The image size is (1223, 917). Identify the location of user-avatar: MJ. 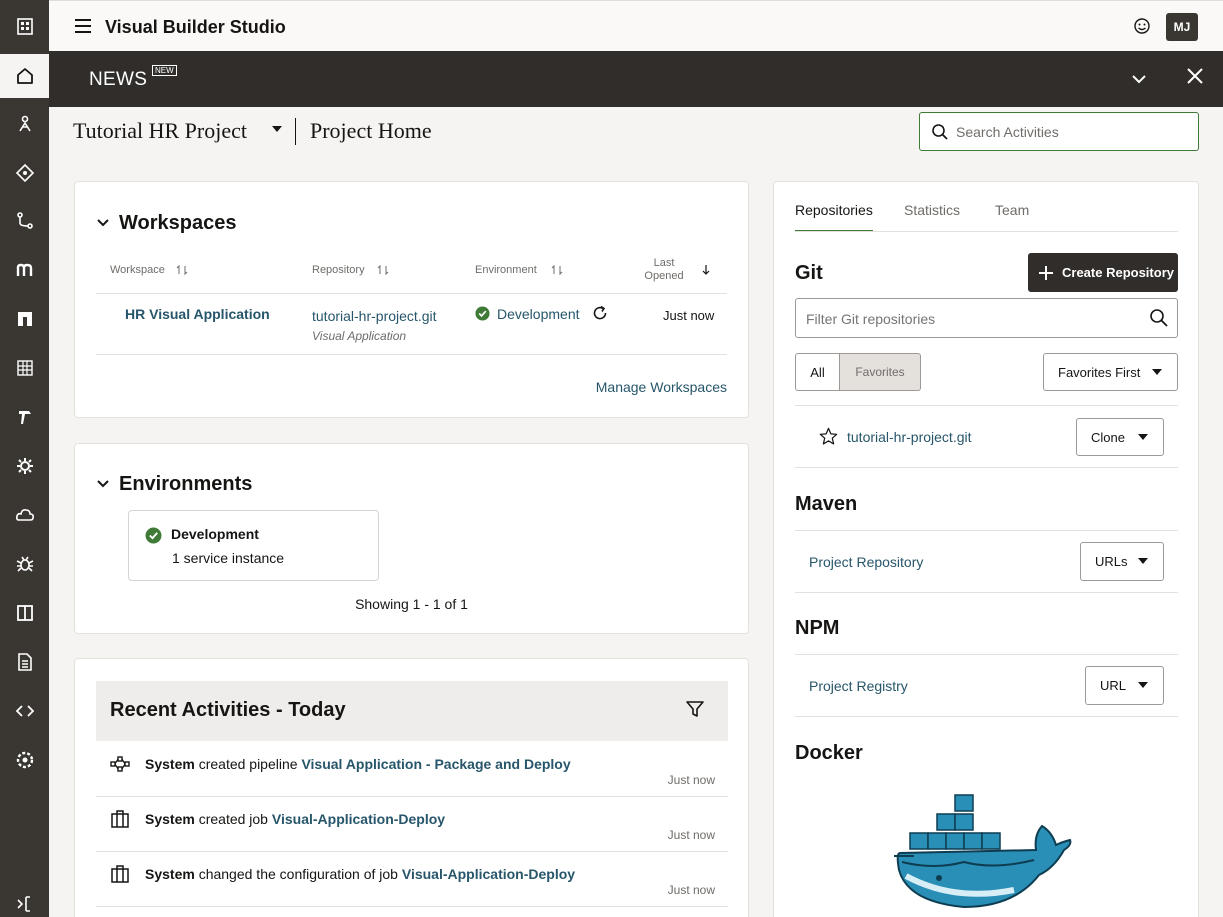
(1182, 27).